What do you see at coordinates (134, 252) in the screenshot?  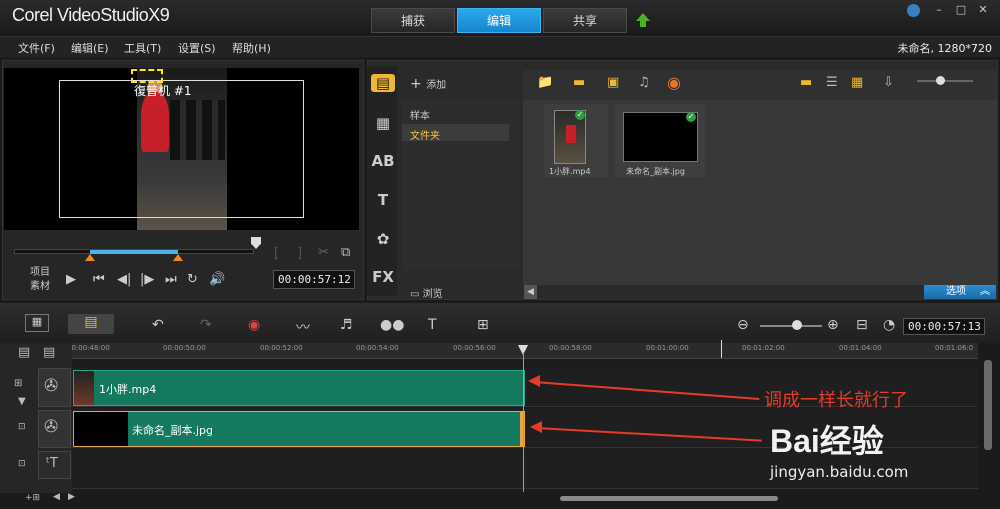 I see `trim-range` at bounding box center [134, 252].